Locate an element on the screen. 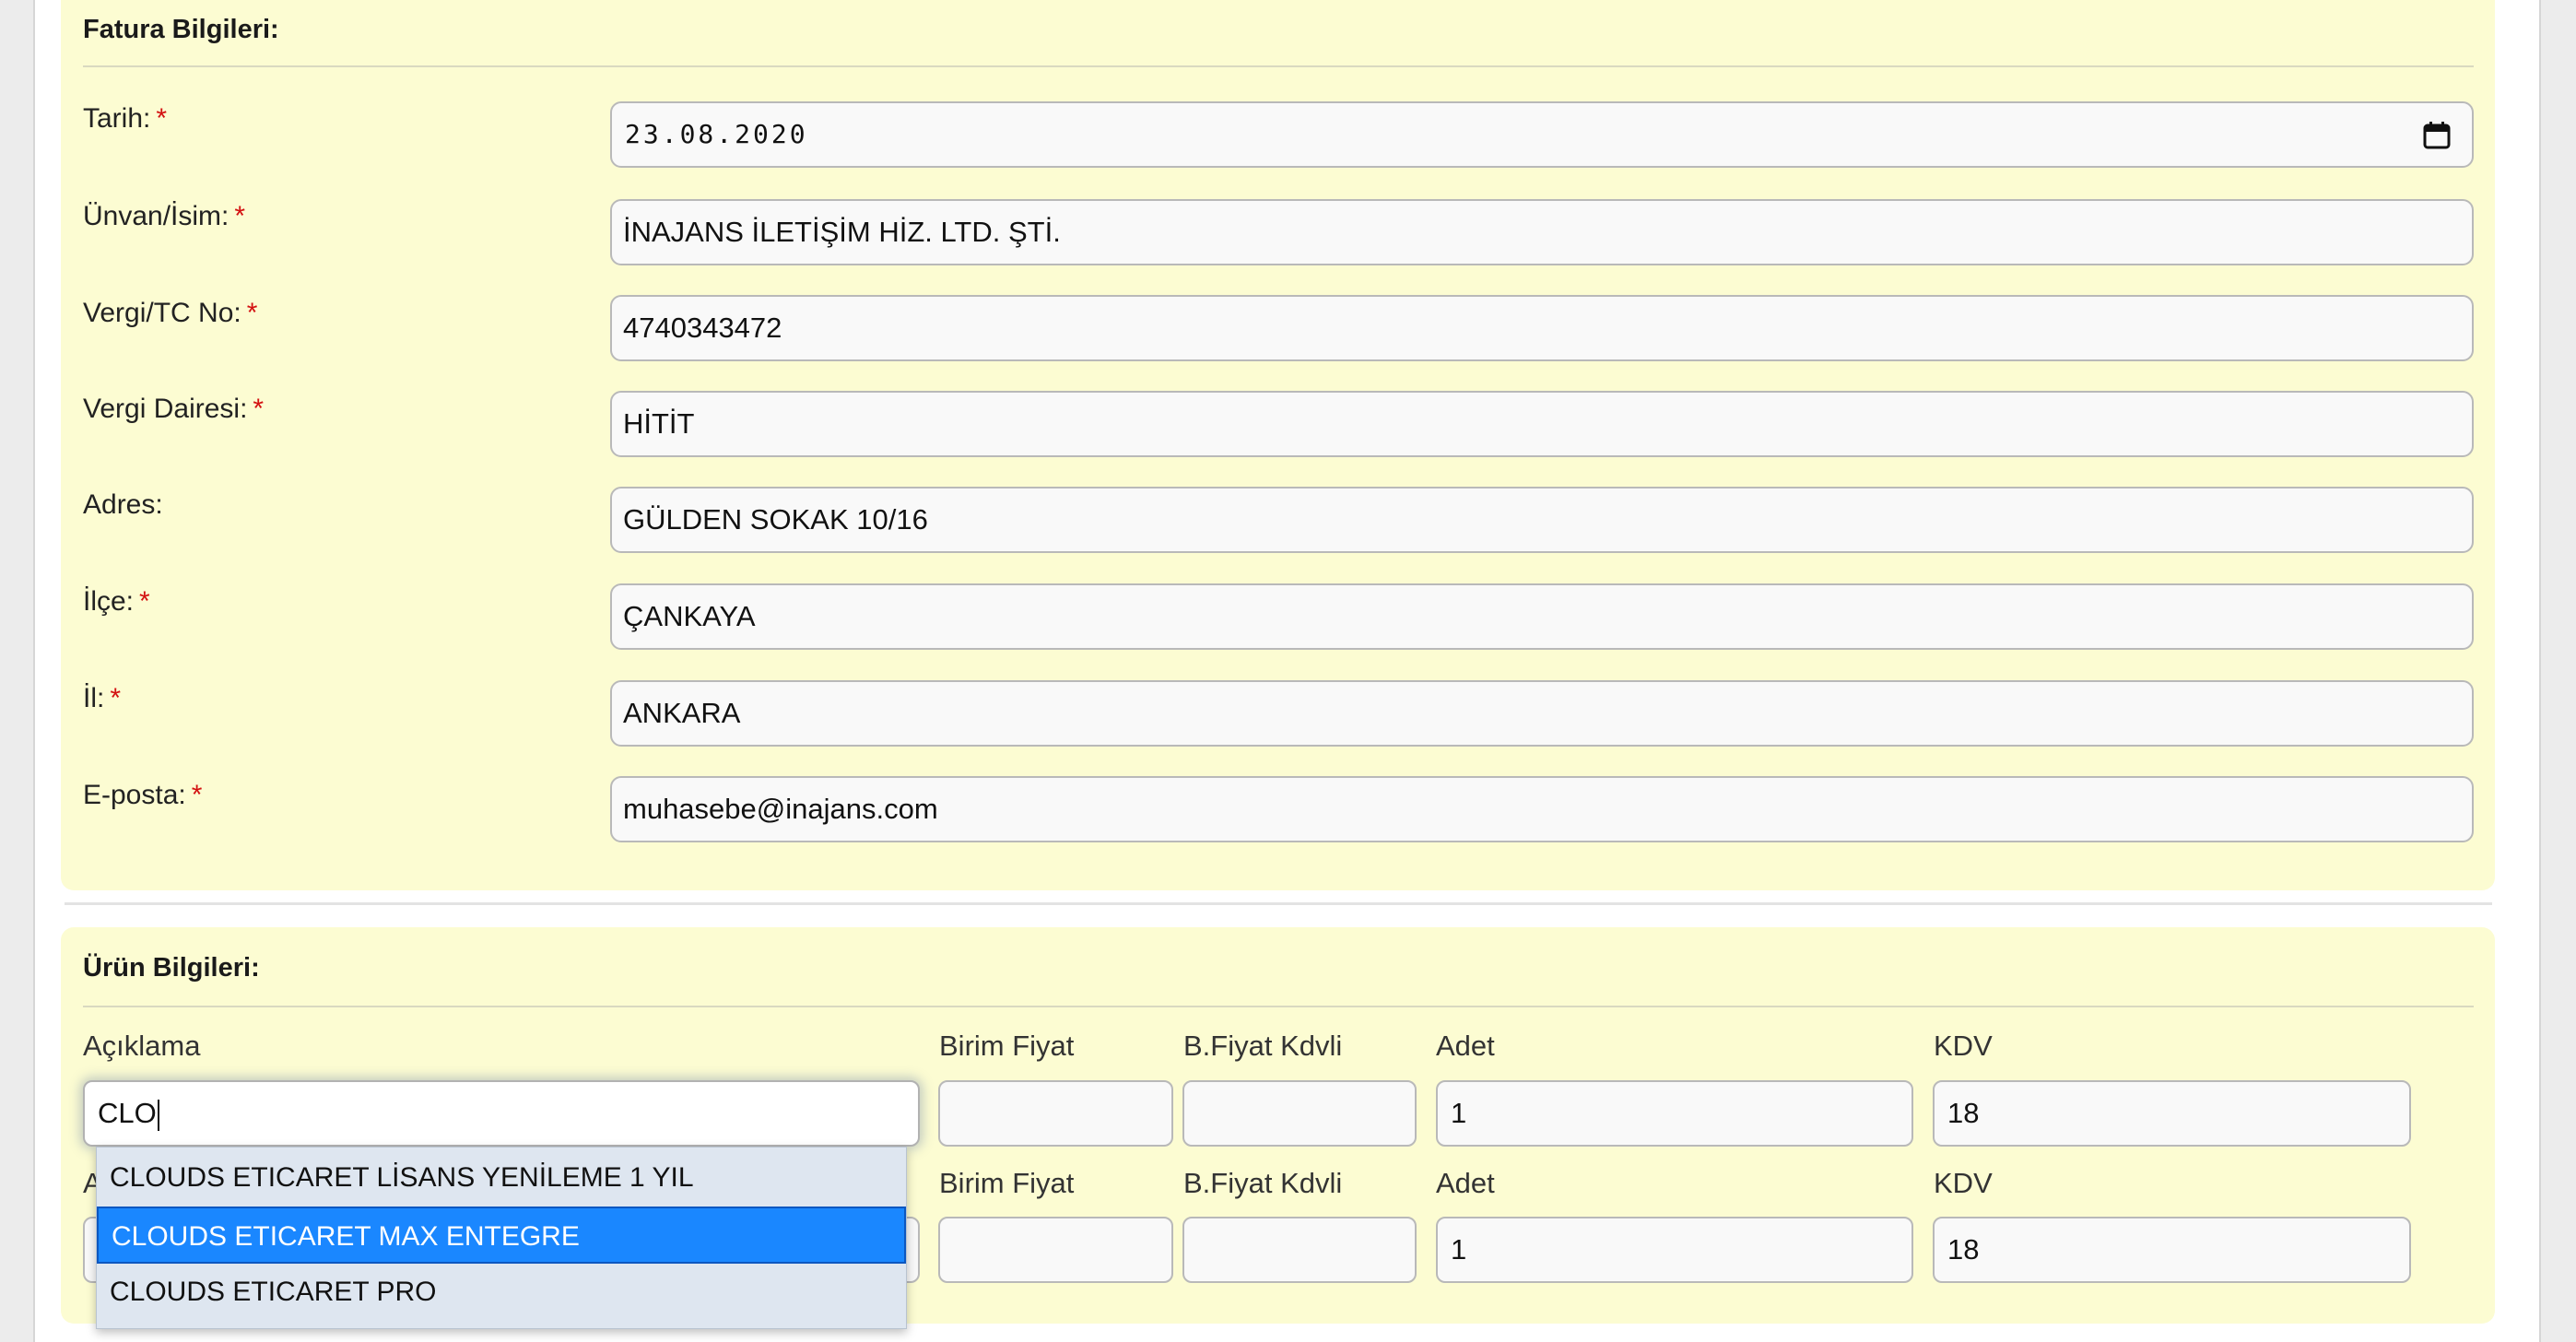 The width and height of the screenshot is (2576, 1342). kdv-value: 18 is located at coordinates (1963, 1113).